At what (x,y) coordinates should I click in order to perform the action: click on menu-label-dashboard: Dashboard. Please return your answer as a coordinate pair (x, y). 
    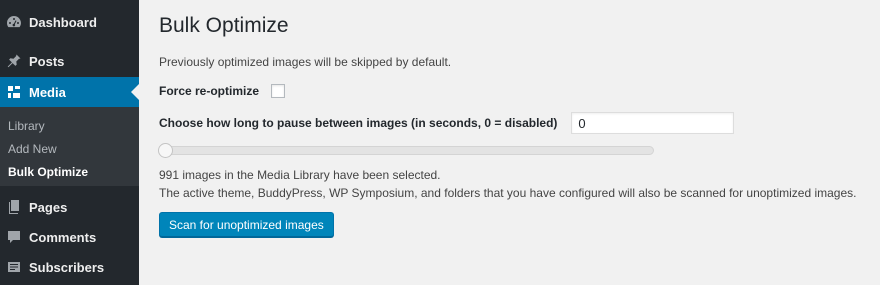
    Looking at the image, I should click on (63, 22).